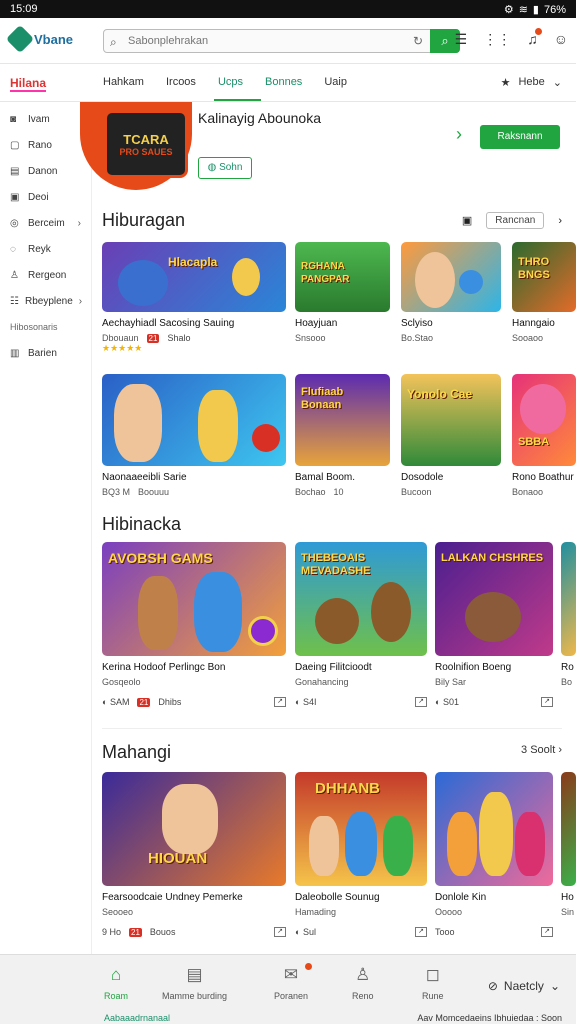 The image size is (576, 1024). Describe the element at coordinates (568, 844) in the screenshot. I see `game-card: Ho Sin` at that location.